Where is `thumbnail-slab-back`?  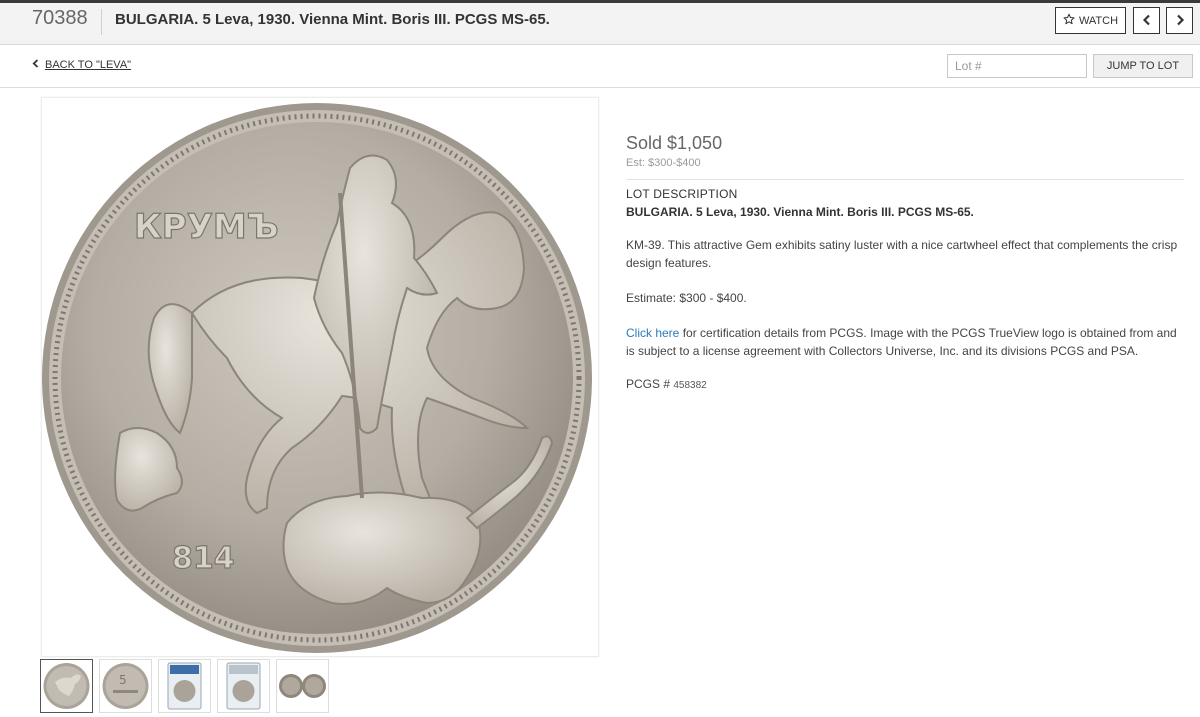 thumbnail-slab-back is located at coordinates (243, 686).